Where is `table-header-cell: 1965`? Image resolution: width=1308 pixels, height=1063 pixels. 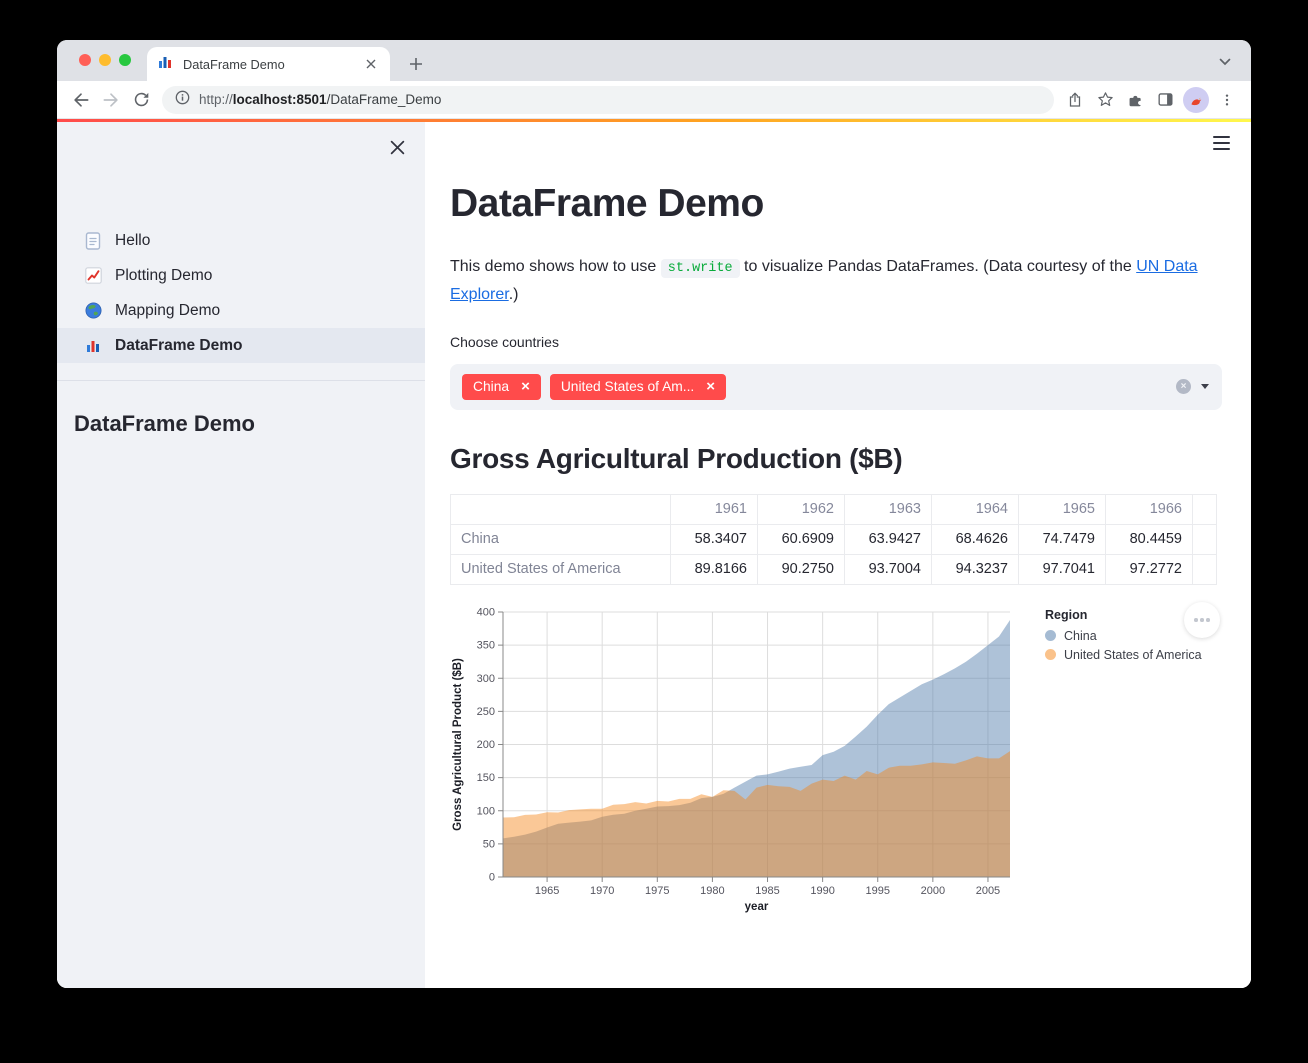
table-header-cell: 1965 is located at coordinates (1062, 509).